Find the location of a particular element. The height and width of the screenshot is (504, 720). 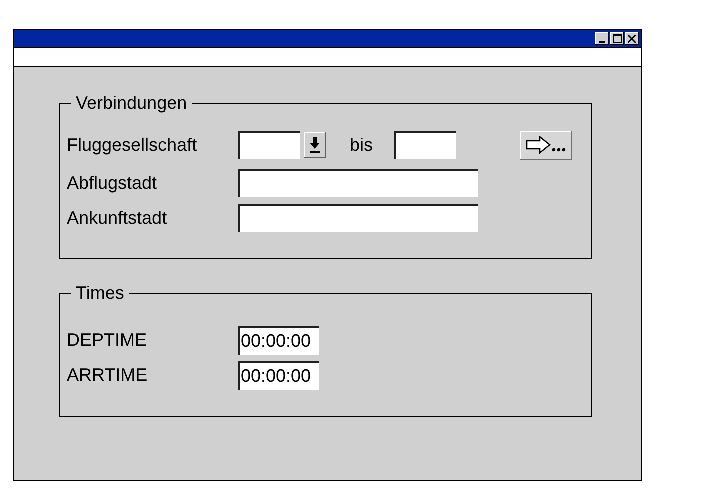

group-title: Times is located at coordinates (100, 293).